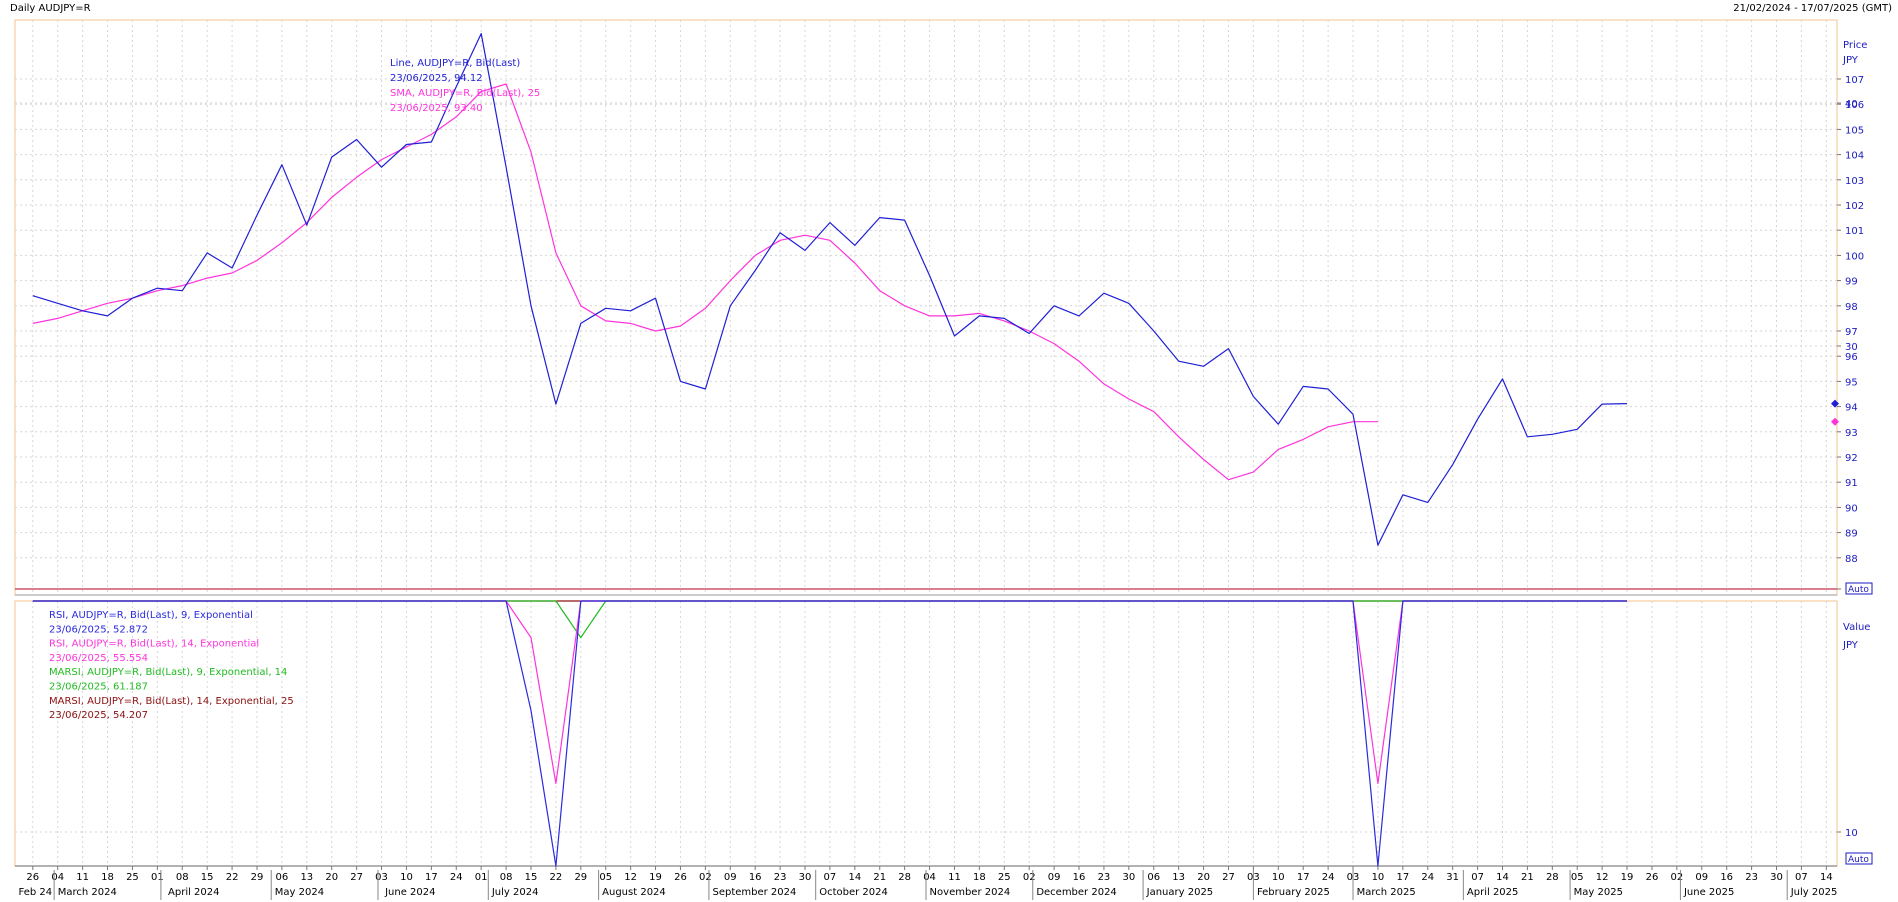 Image resolution: width=1898 pixels, height=902 pixels. Describe the element at coordinates (1079, 877) in the screenshot. I see `x-tick-label: 16` at that location.